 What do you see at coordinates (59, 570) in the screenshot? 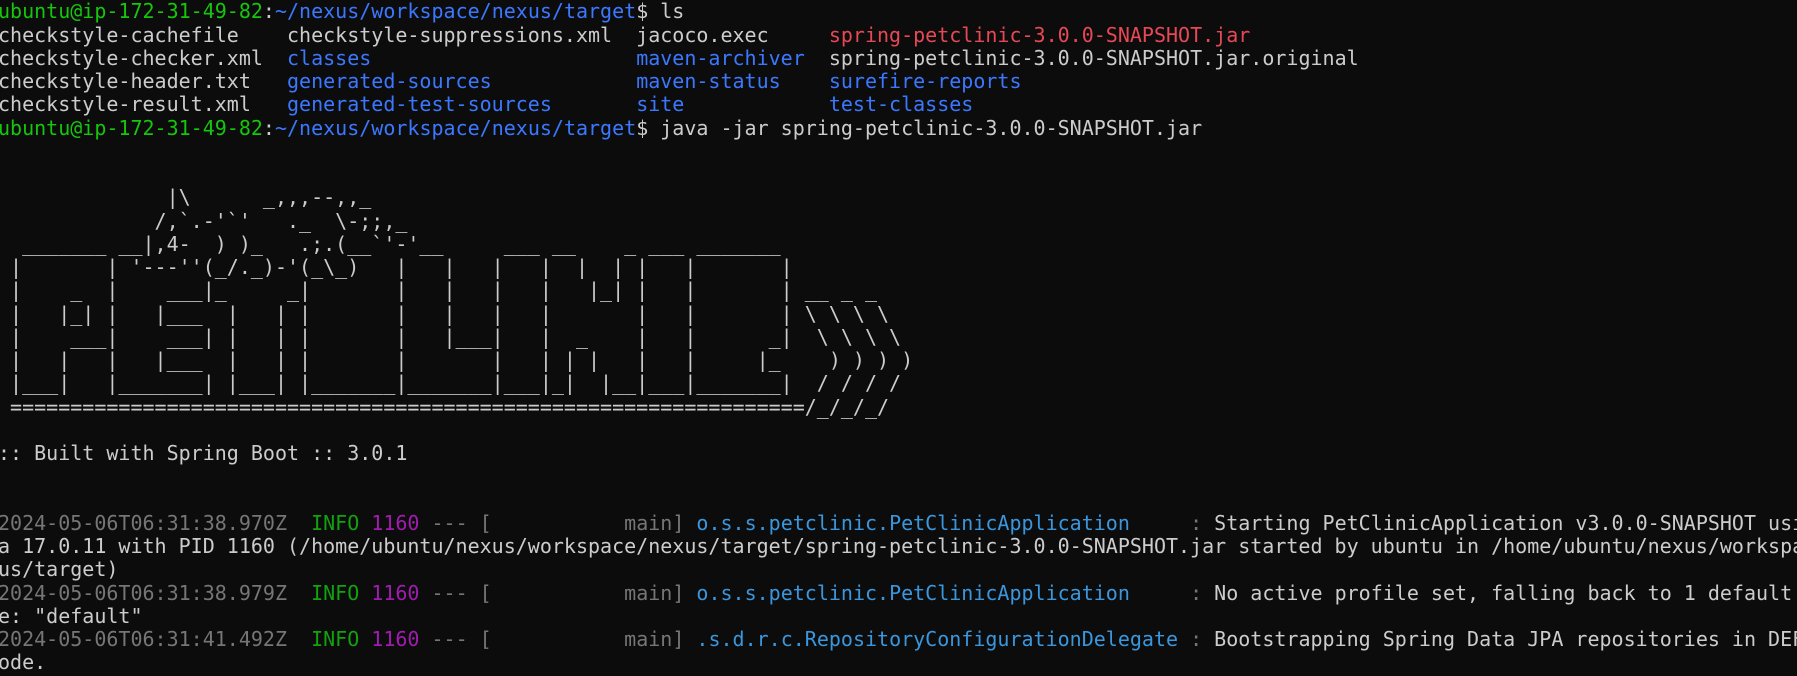
I see `text-segment-fg: us/target)` at bounding box center [59, 570].